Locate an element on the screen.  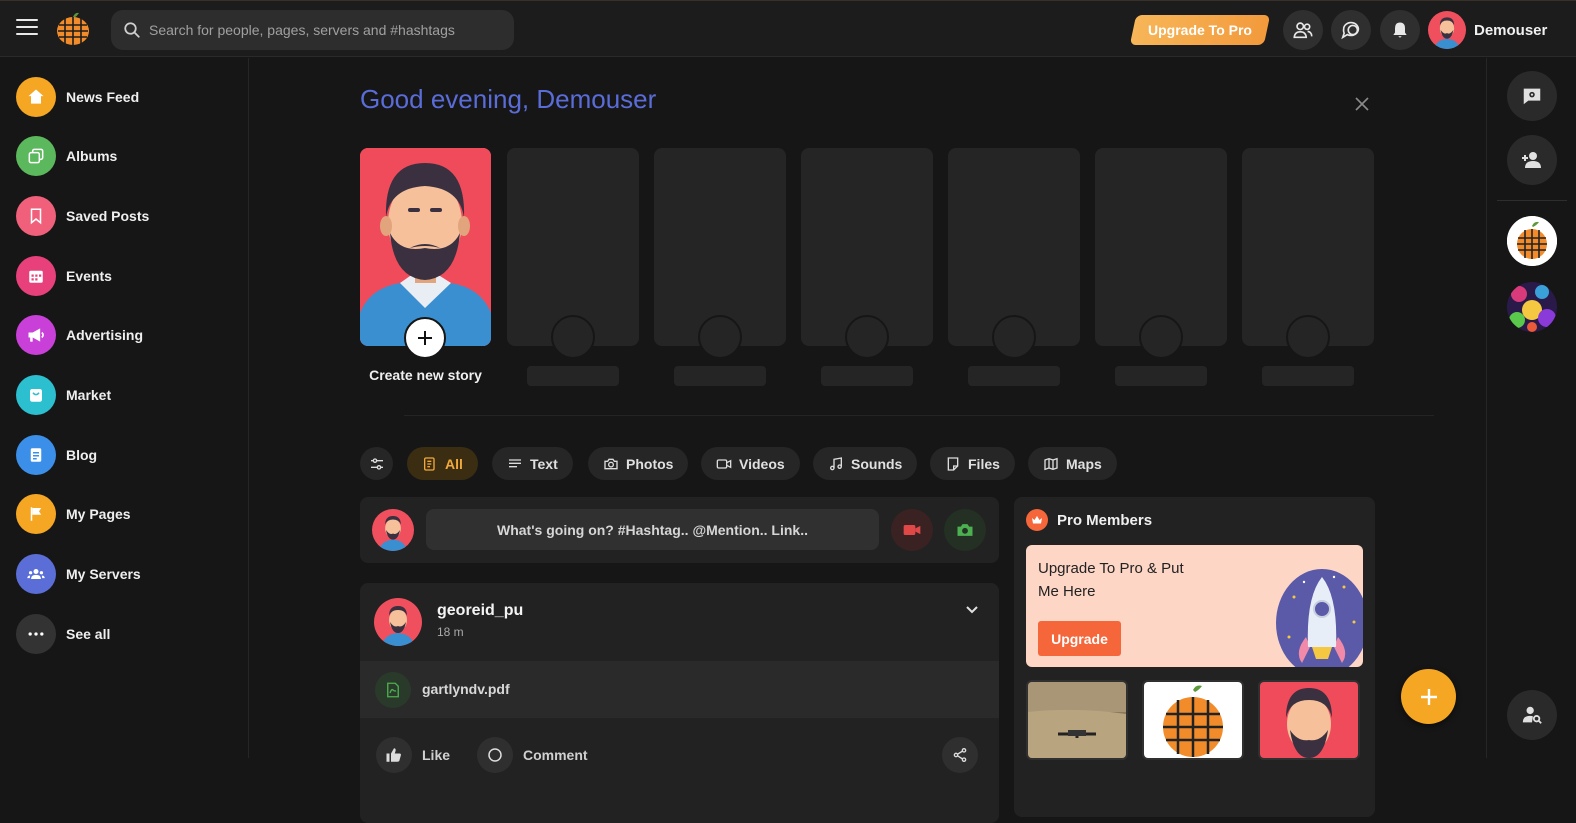
sidebar-item-market: Market is located at coordinates (63, 395).